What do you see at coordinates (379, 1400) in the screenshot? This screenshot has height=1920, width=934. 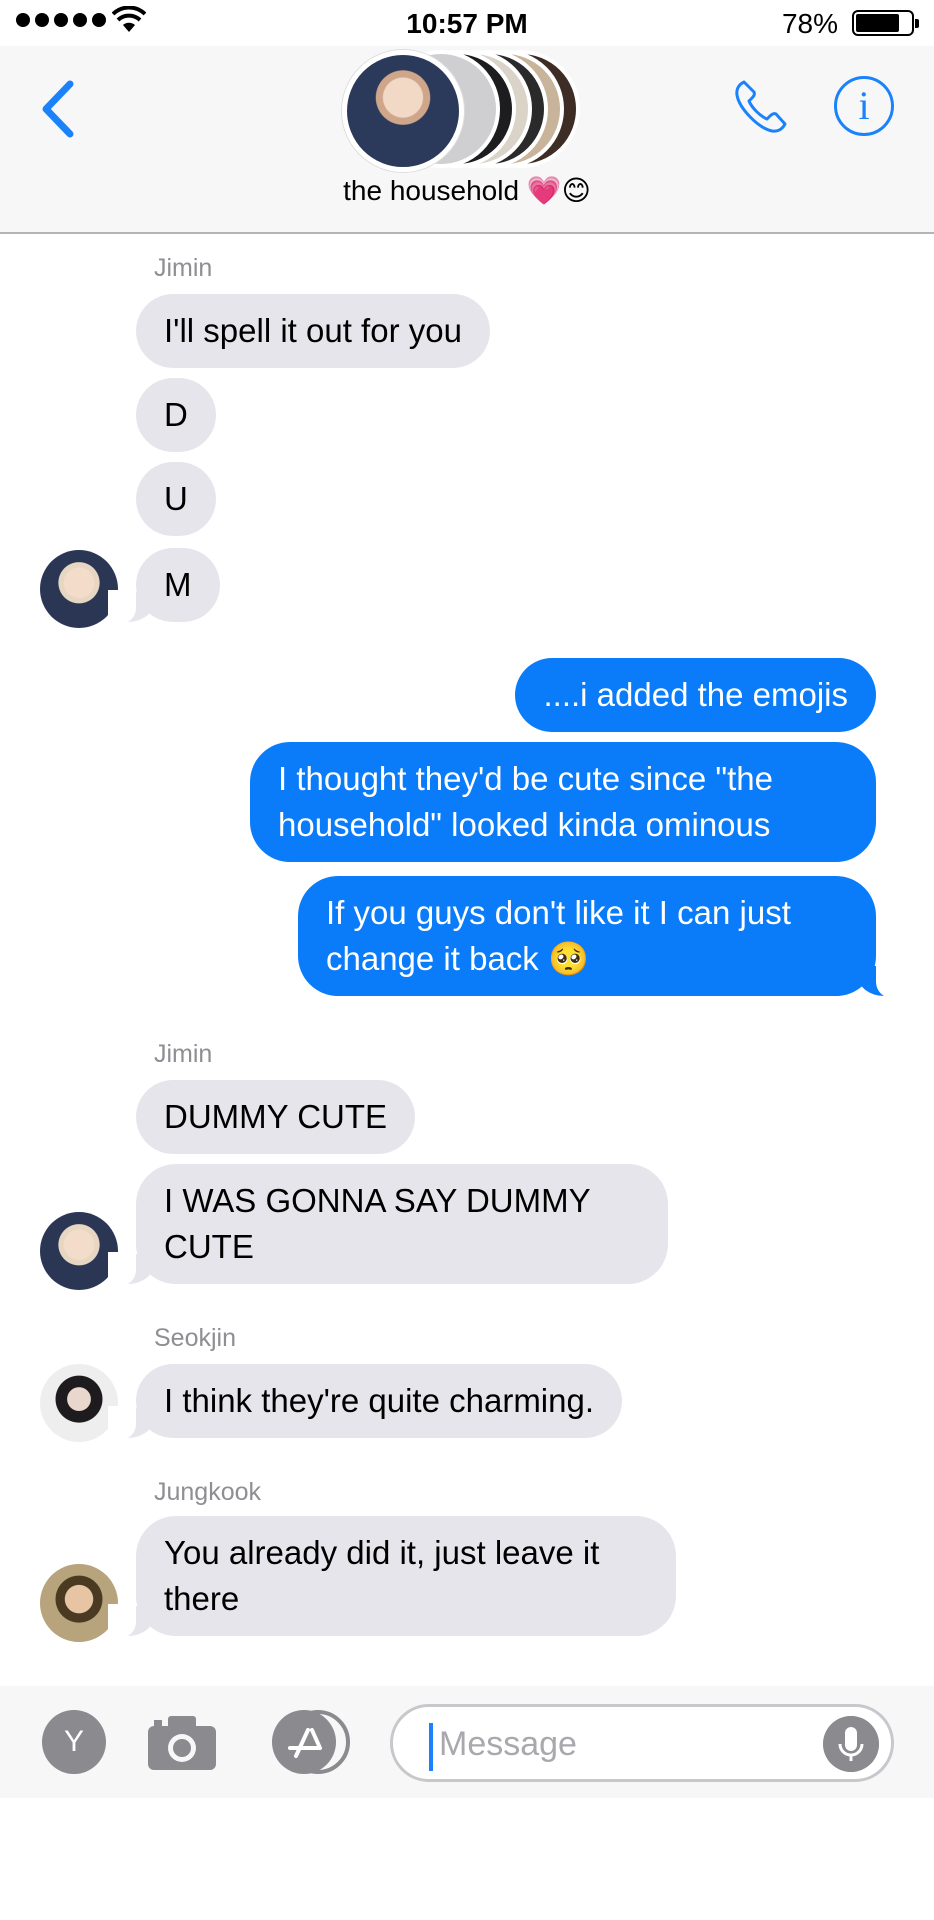 I see `message-text: I think they're quite charming.` at bounding box center [379, 1400].